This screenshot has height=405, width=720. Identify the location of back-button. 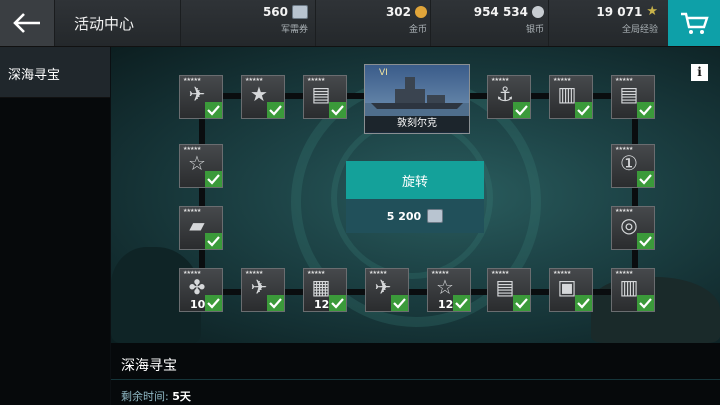
(27, 23).